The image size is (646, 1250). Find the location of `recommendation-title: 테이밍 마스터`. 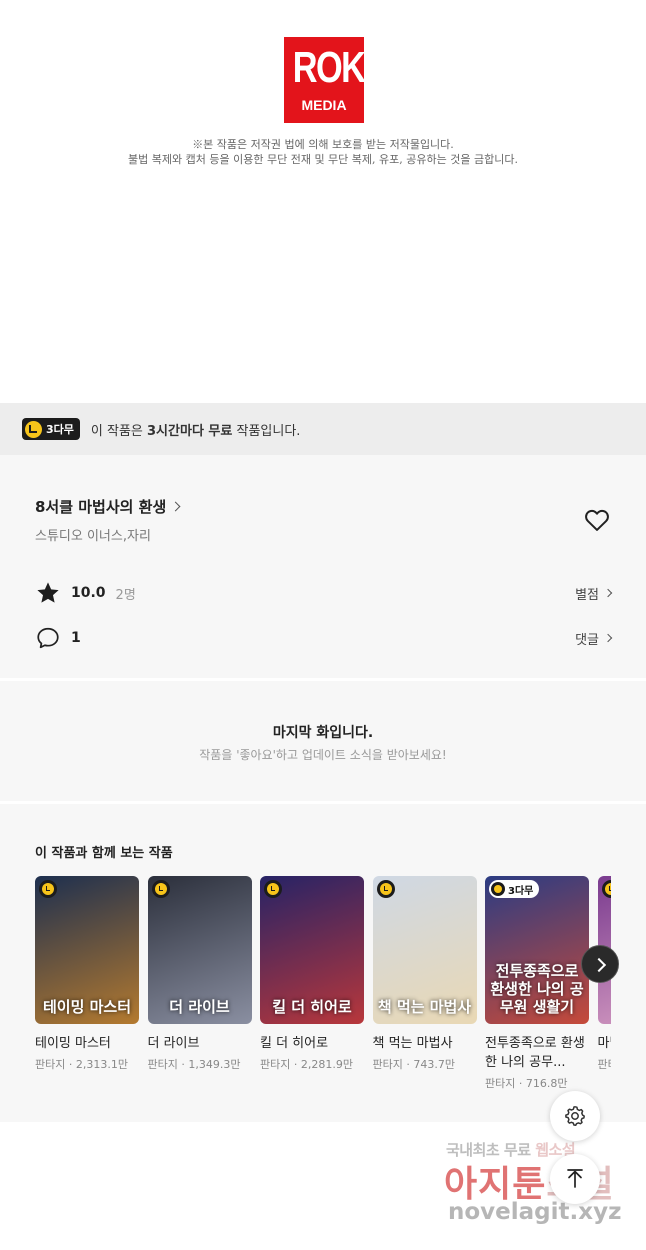

recommendation-title: 테이밍 마스터 is located at coordinates (73, 1043).